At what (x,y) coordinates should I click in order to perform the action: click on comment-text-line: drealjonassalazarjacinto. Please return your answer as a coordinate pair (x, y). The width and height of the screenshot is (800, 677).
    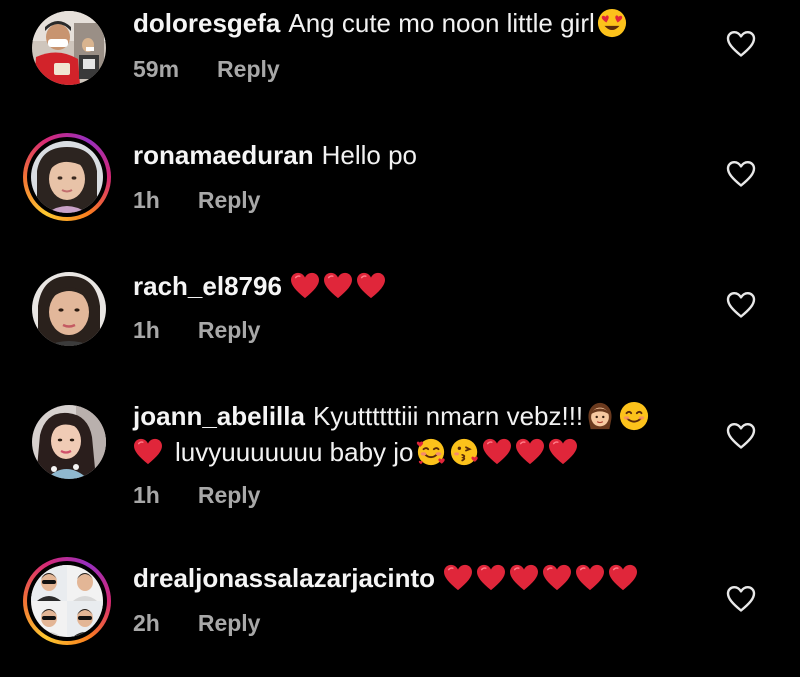
    Looking at the image, I should click on (387, 578).